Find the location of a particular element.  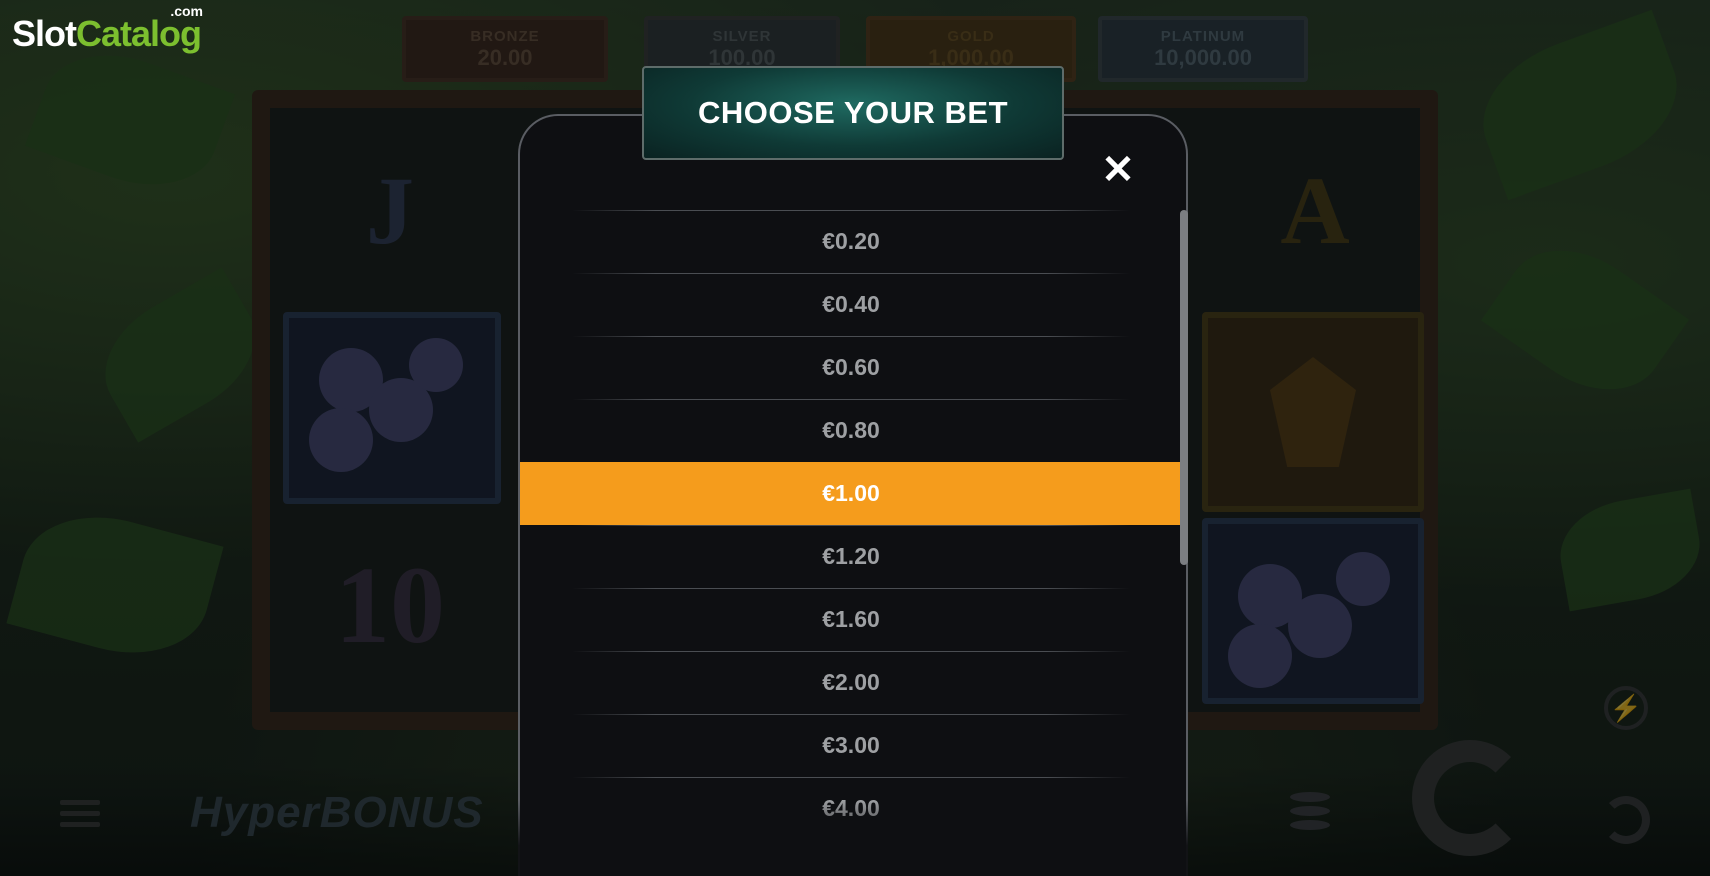

slotcatalog-logo: SlotCatalog .com is located at coordinates (107, 32).